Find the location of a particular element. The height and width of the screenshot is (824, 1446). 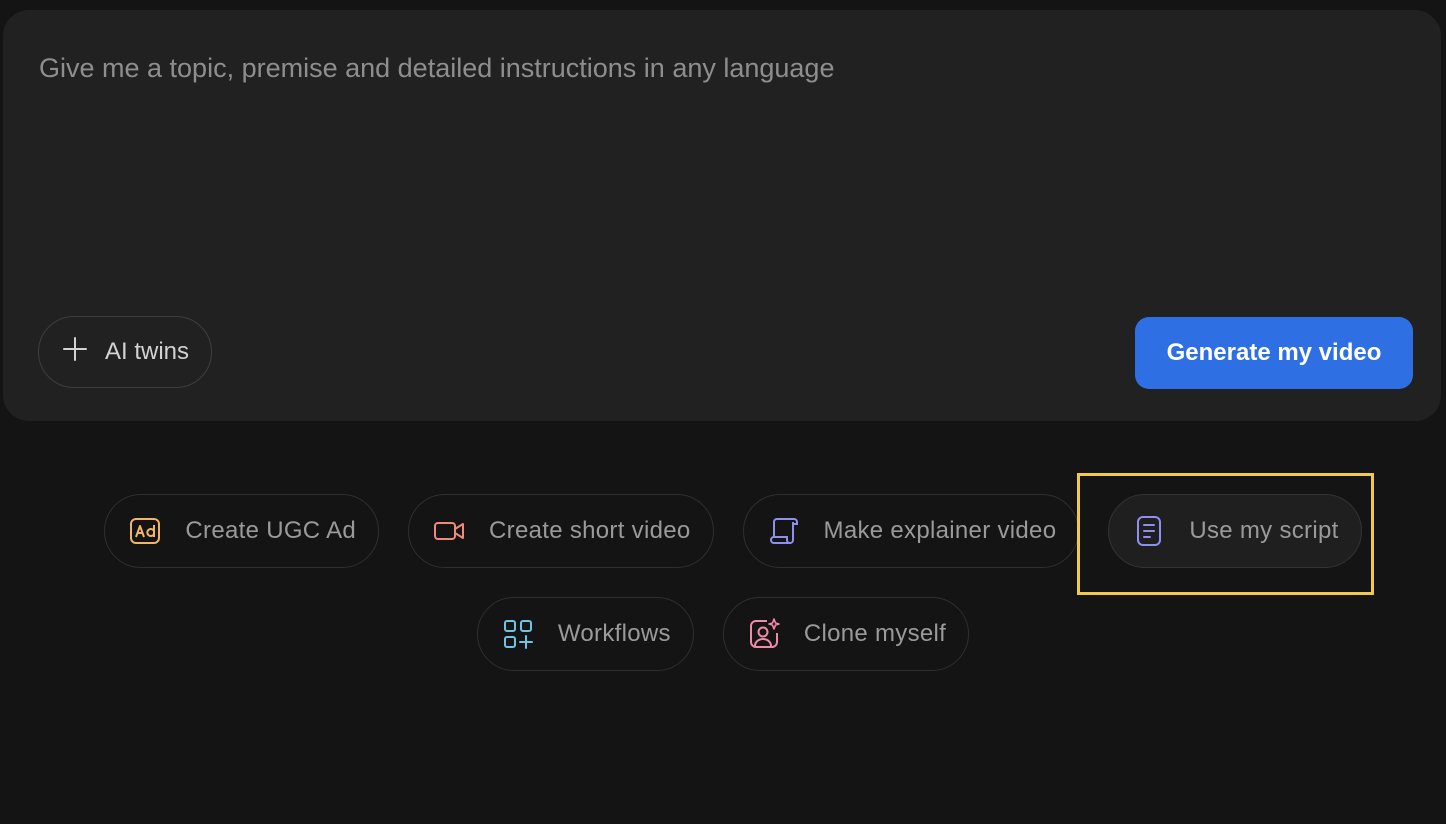

quick-actions-row-2: Workflows Clone myself is located at coordinates (723, 634).